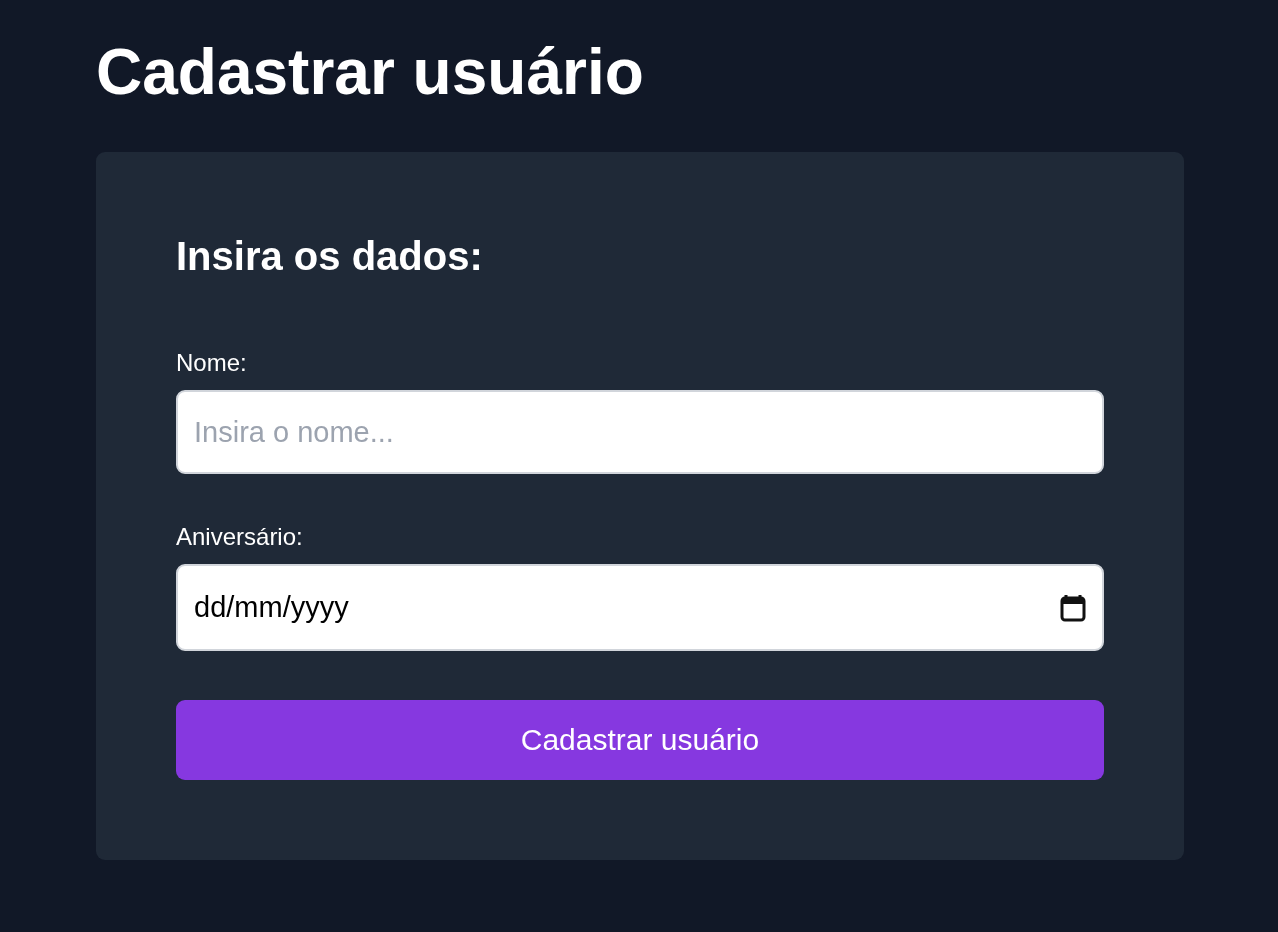 Image resolution: width=1278 pixels, height=932 pixels. I want to click on page-title: Cadastrar usuário, so click(370, 72).